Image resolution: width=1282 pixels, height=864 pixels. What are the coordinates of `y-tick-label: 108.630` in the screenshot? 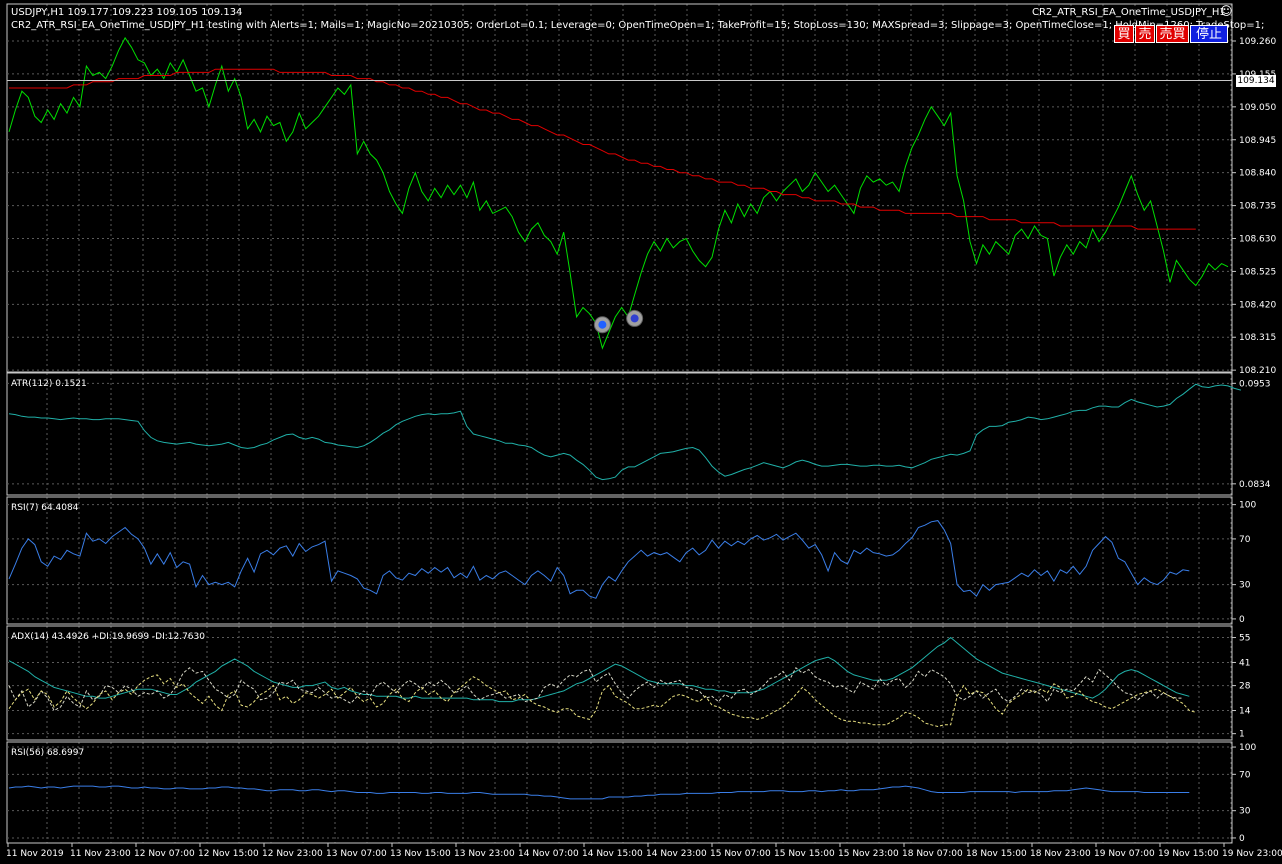 It's located at (1257, 239).